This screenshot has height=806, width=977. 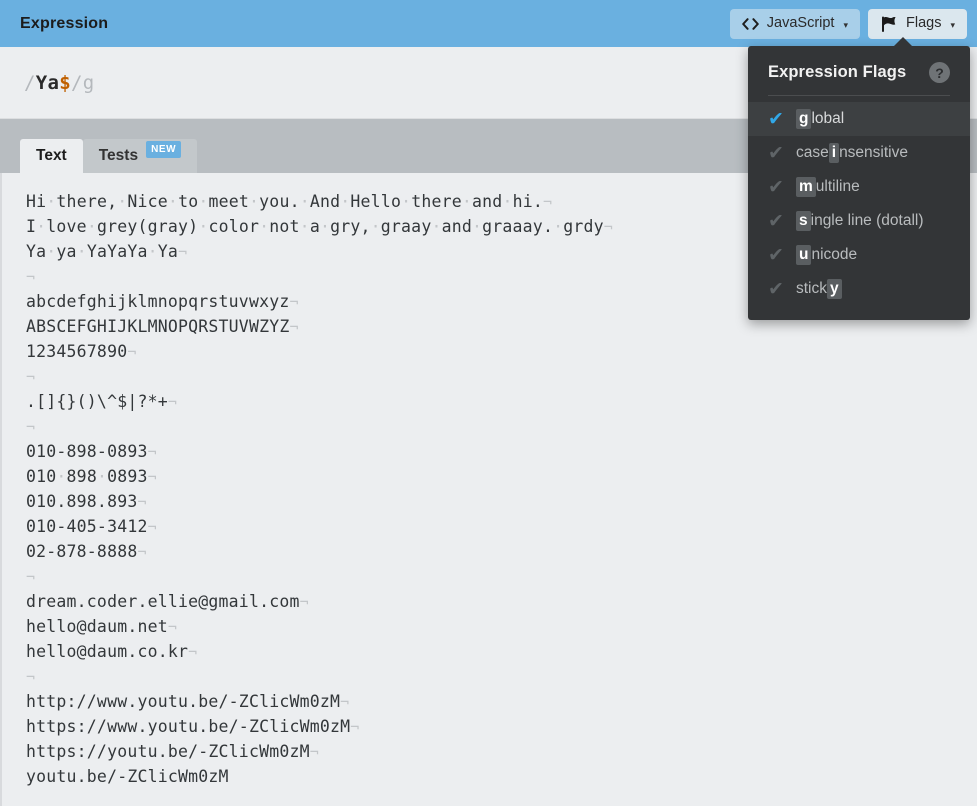 I want to click on flags-button-label: Flags, so click(x=924, y=23).